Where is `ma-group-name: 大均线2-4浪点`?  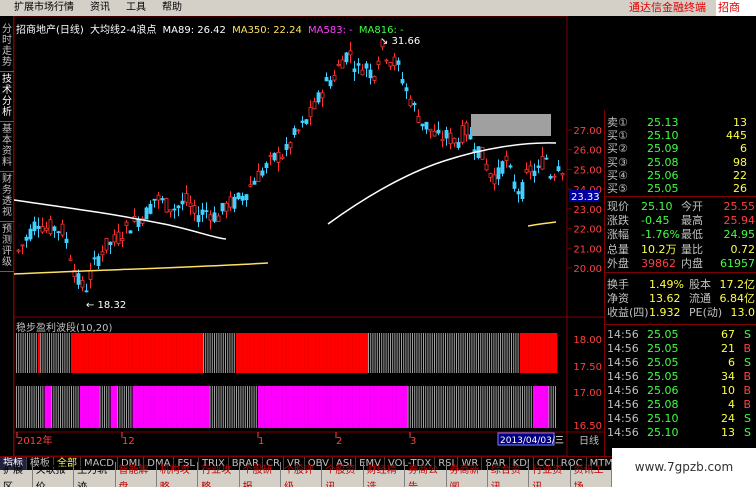 ma-group-name: 大均线2-4浪点 is located at coordinates (123, 30).